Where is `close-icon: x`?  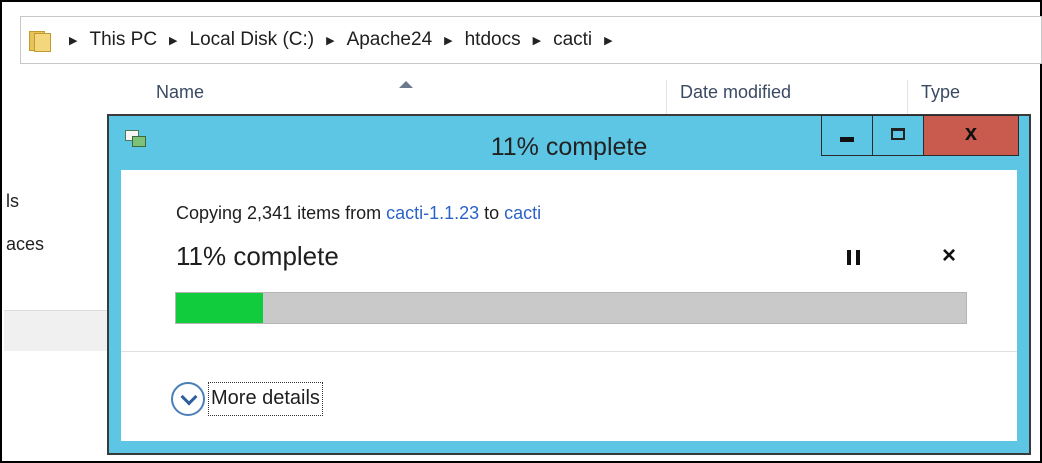 close-icon: x is located at coordinates (971, 132).